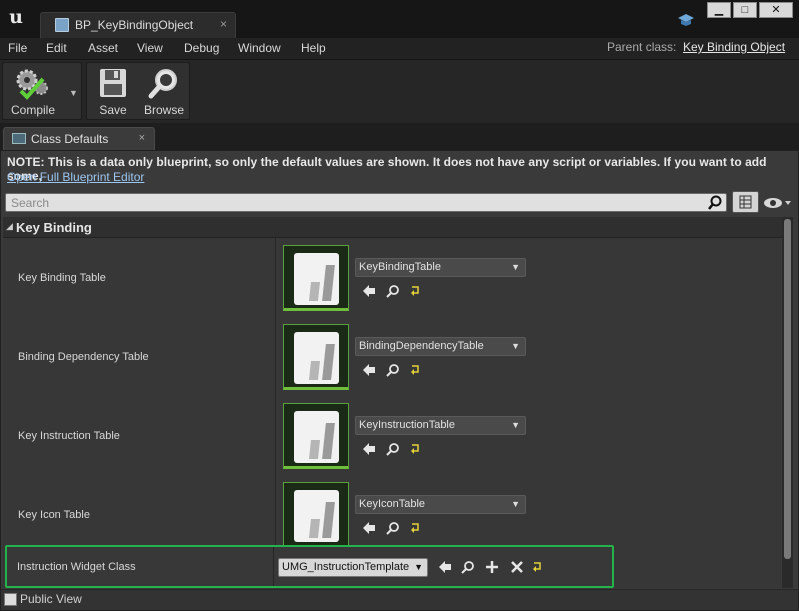 The height and width of the screenshot is (611, 799). I want to click on property-label-key-instruction-table: Key Instruction Table, so click(69, 436).